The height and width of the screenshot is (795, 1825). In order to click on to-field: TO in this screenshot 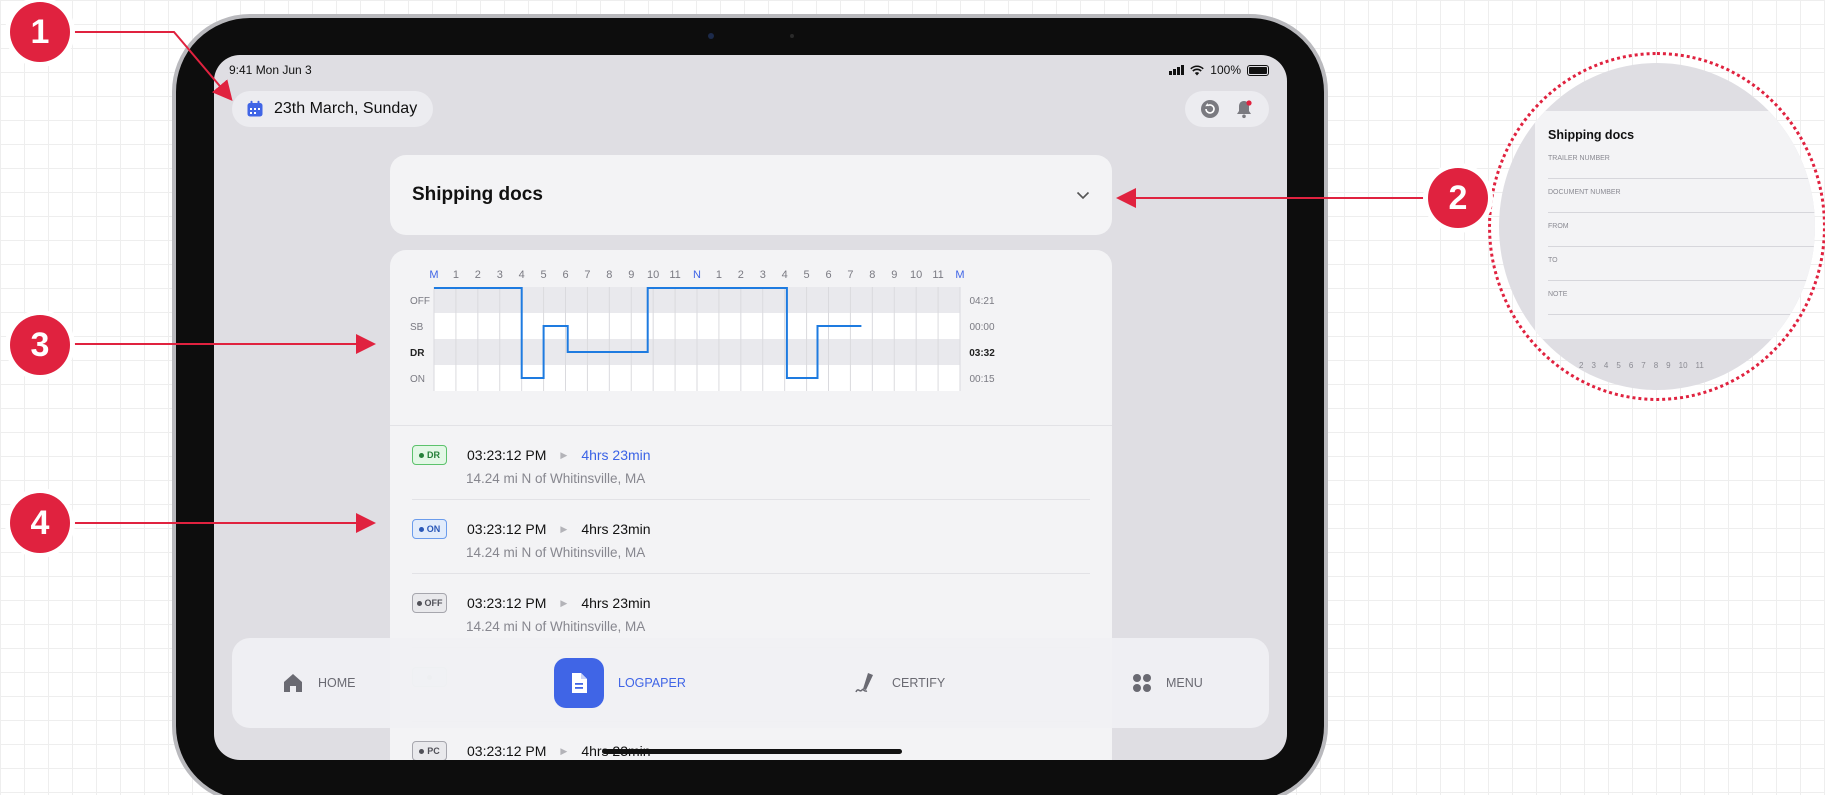, I will do `click(1681, 265)`.